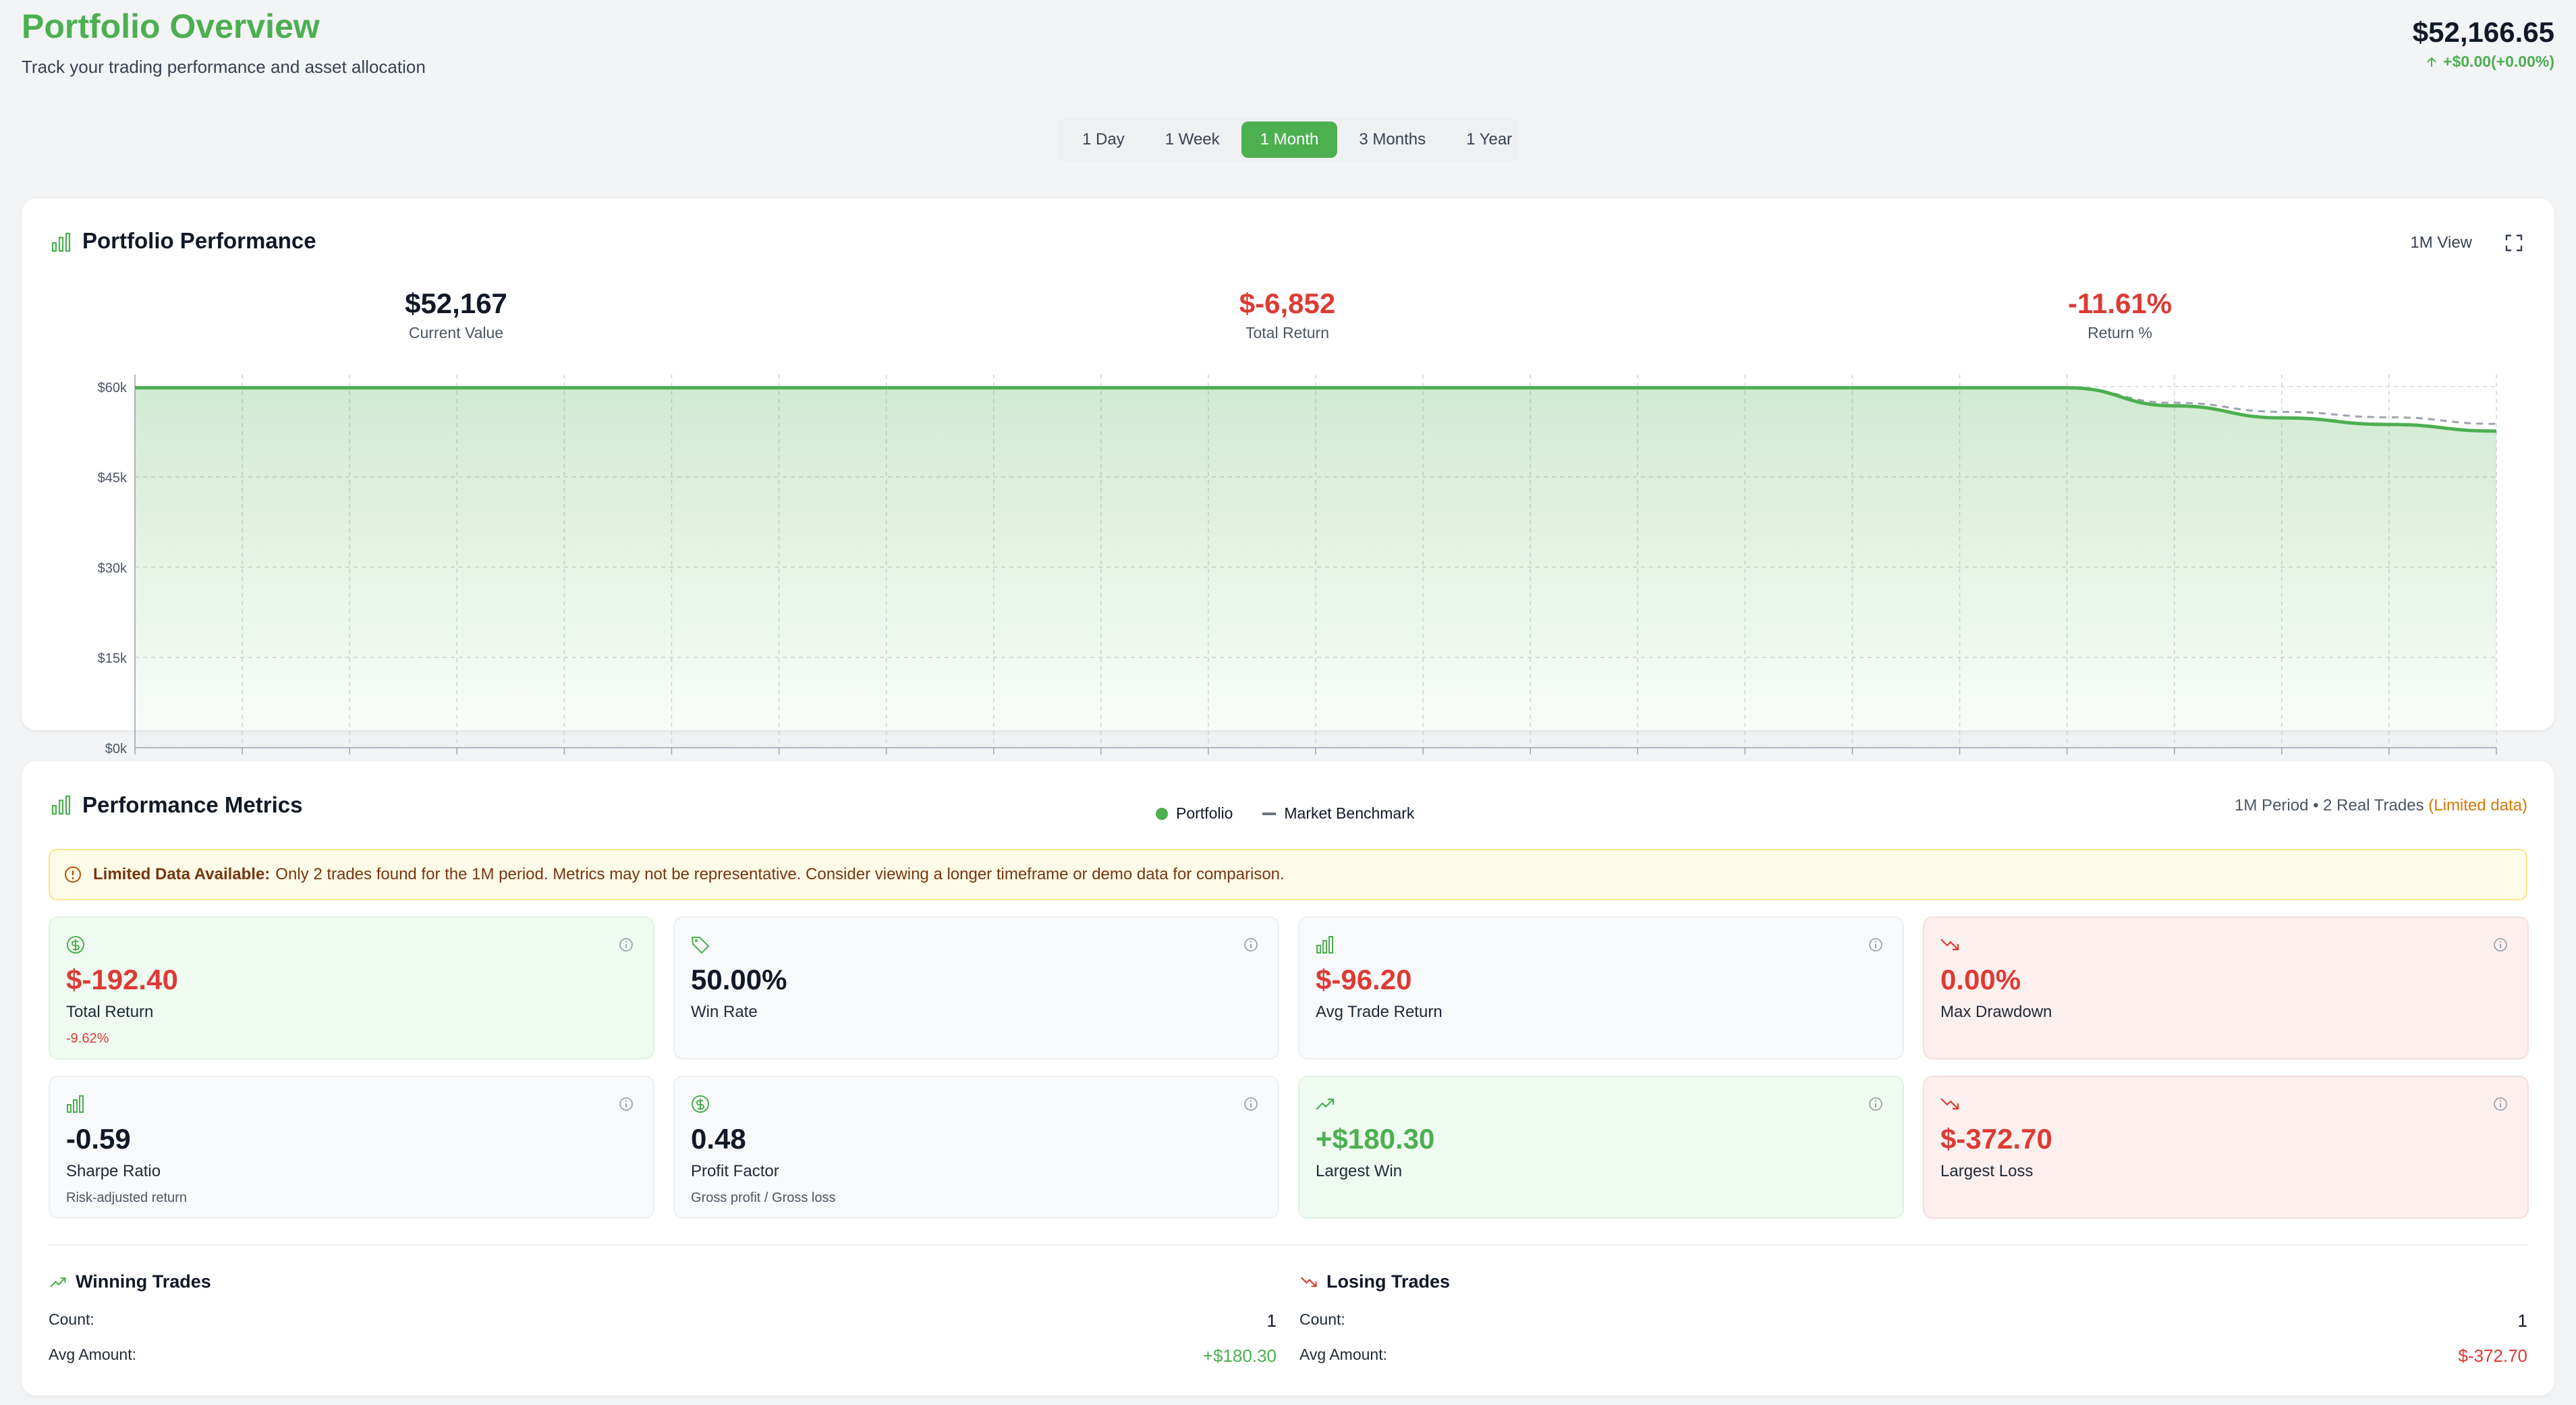 Image resolution: width=2576 pixels, height=1405 pixels. Describe the element at coordinates (182, 874) in the screenshot. I see `alert-title: Limited Data Available:` at that location.